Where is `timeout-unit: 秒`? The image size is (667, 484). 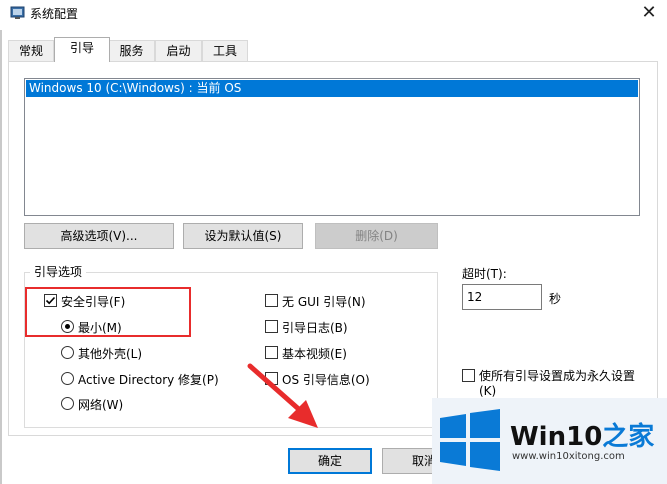 timeout-unit: 秒 is located at coordinates (555, 299).